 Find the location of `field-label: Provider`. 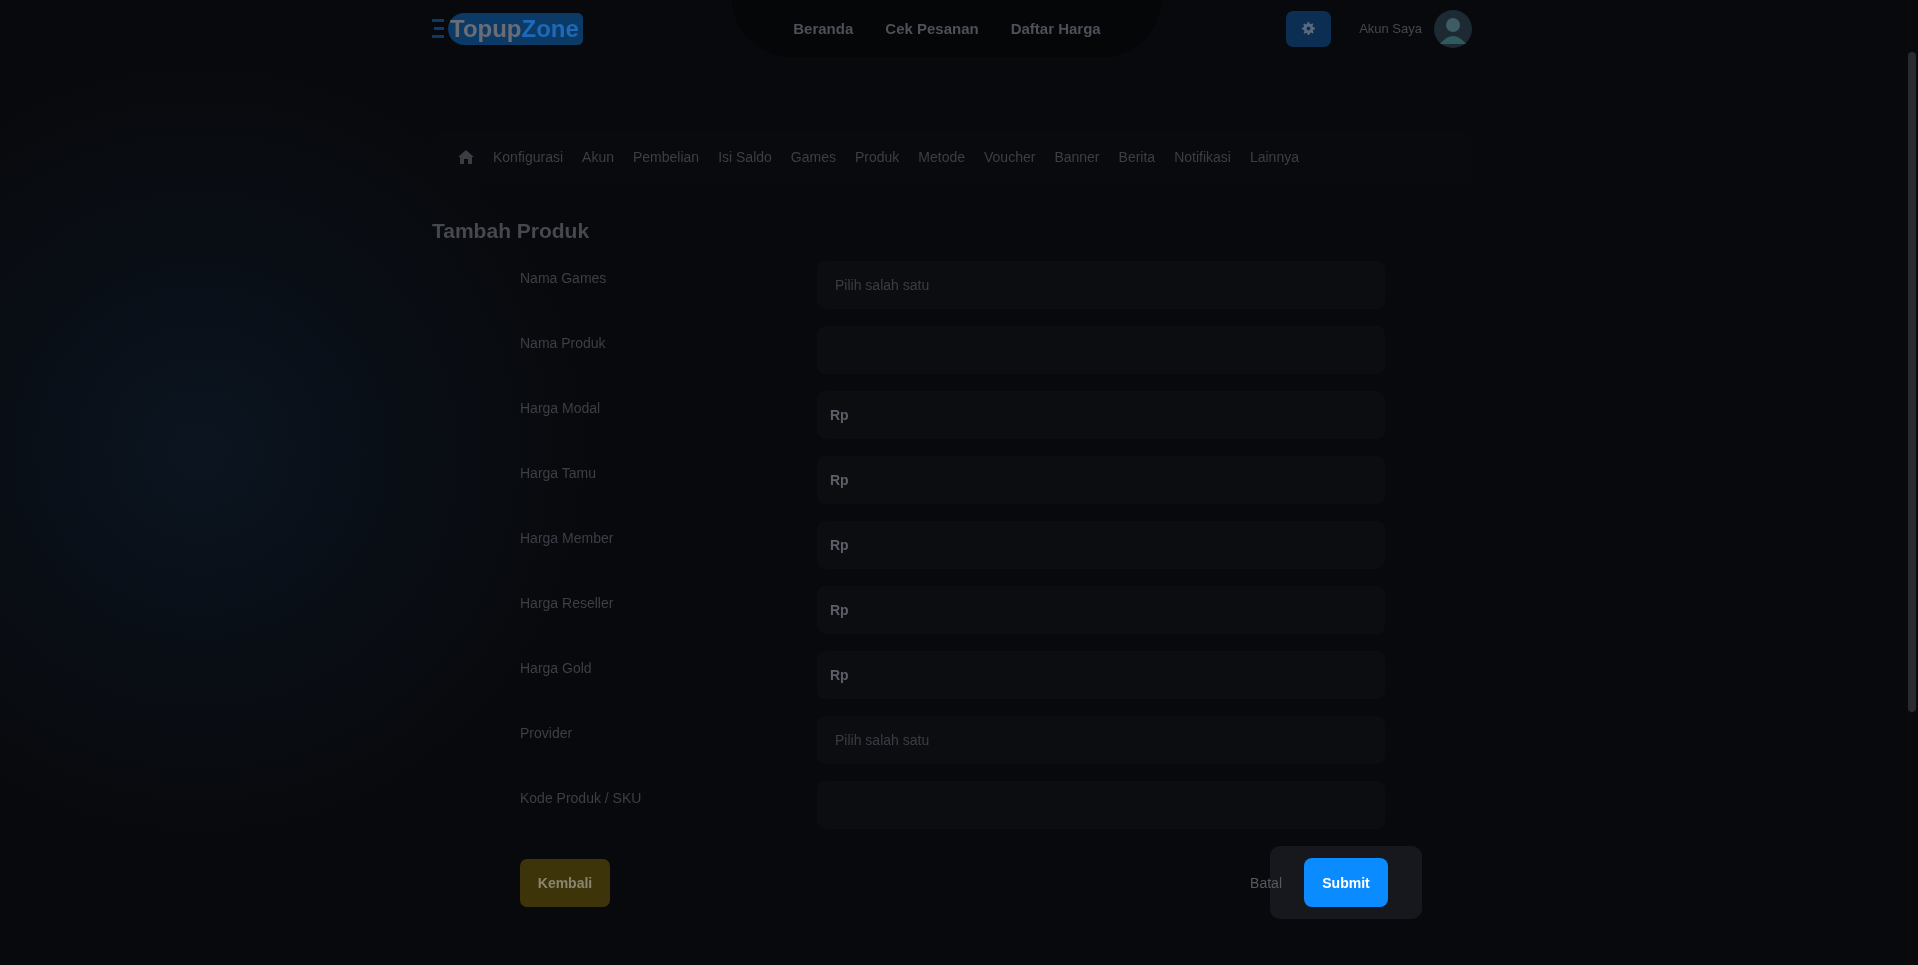

field-label: Provider is located at coordinates (547, 733).